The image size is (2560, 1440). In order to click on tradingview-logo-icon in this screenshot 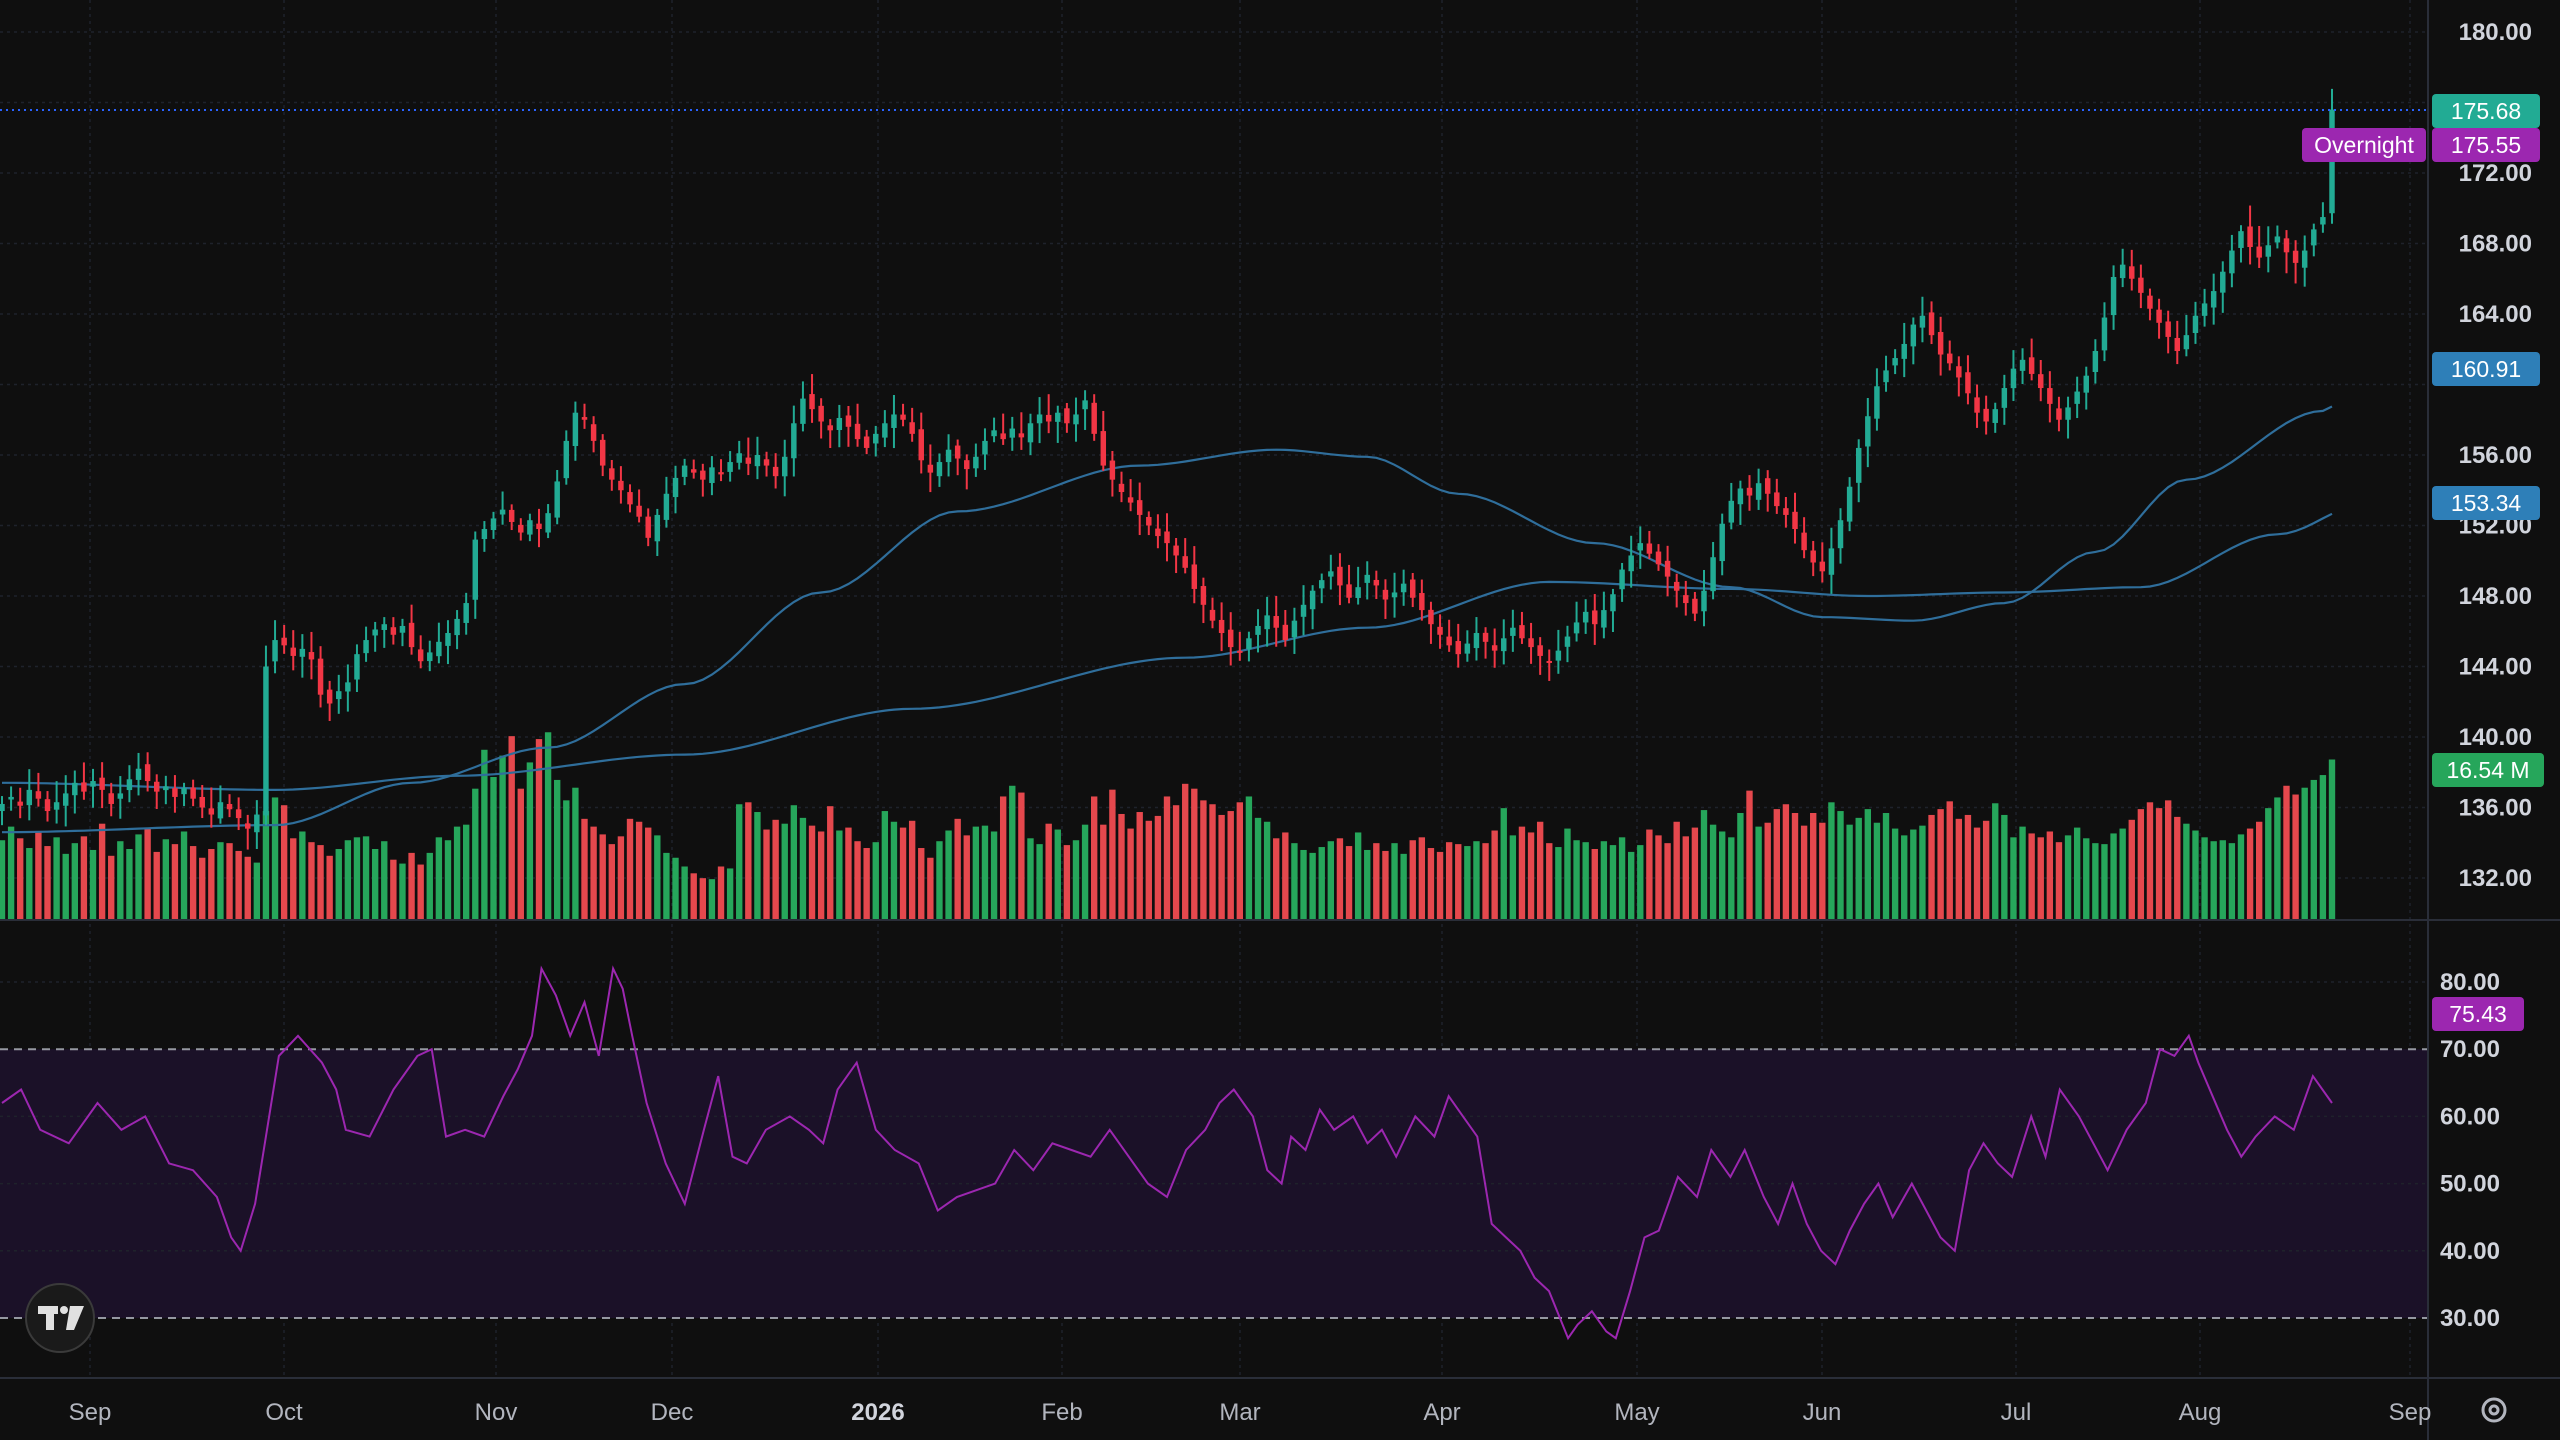, I will do `click(60, 1318)`.